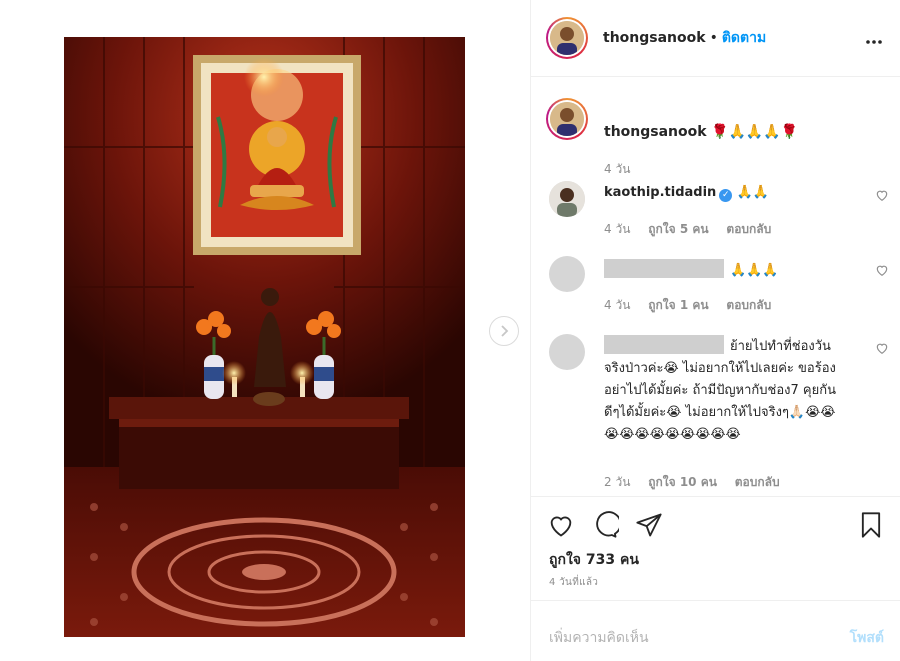 Image resolution: width=900 pixels, height=661 pixels. I want to click on comment-time: 2 วัน, so click(617, 482).